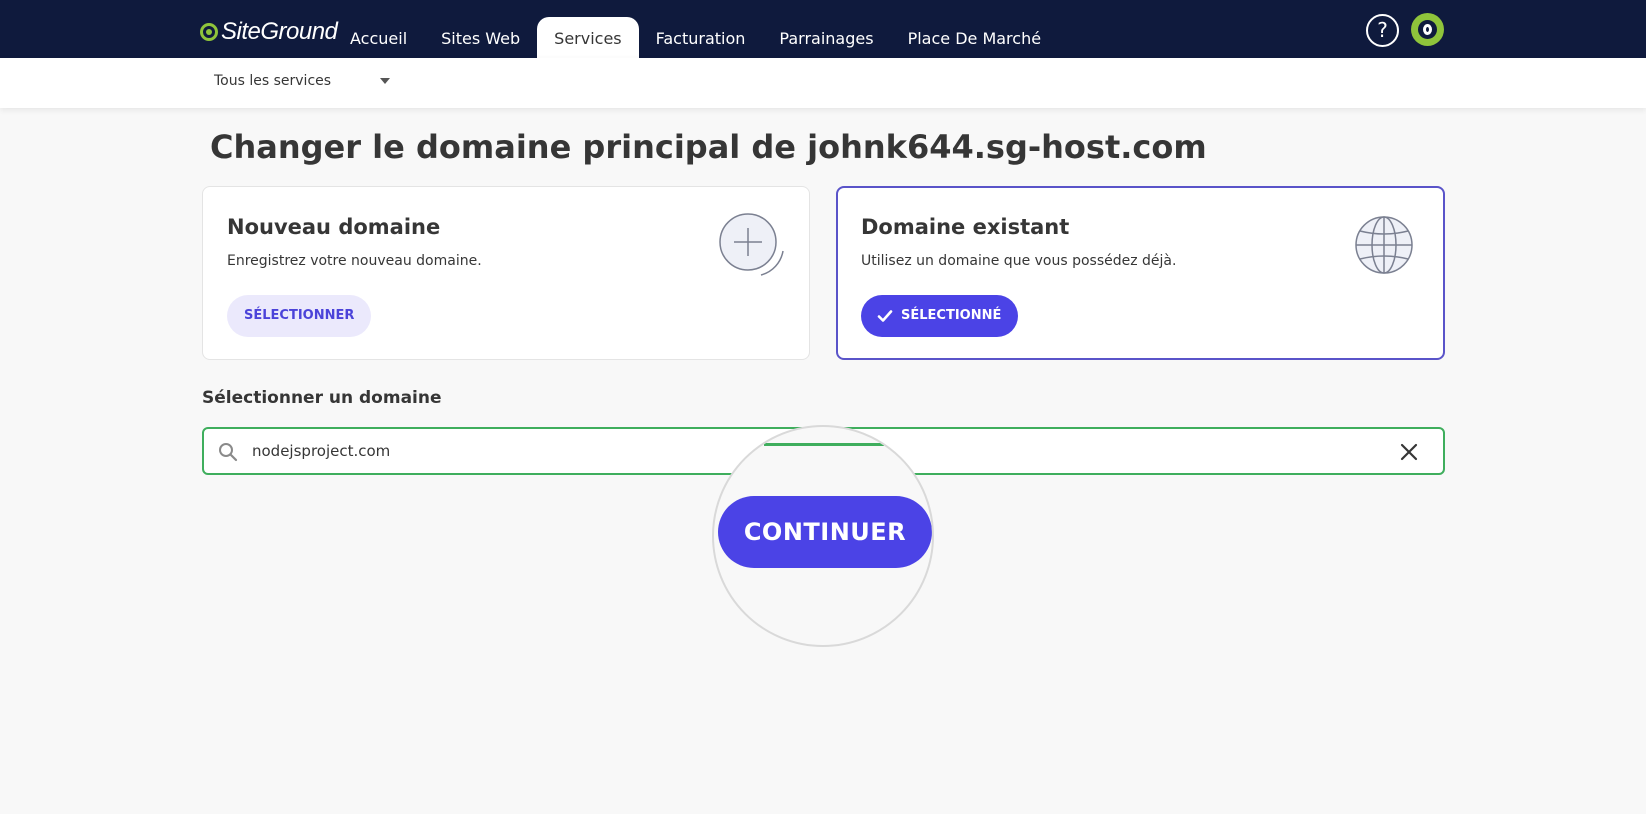 This screenshot has width=1646, height=814. I want to click on close-icon, so click(1409, 452).